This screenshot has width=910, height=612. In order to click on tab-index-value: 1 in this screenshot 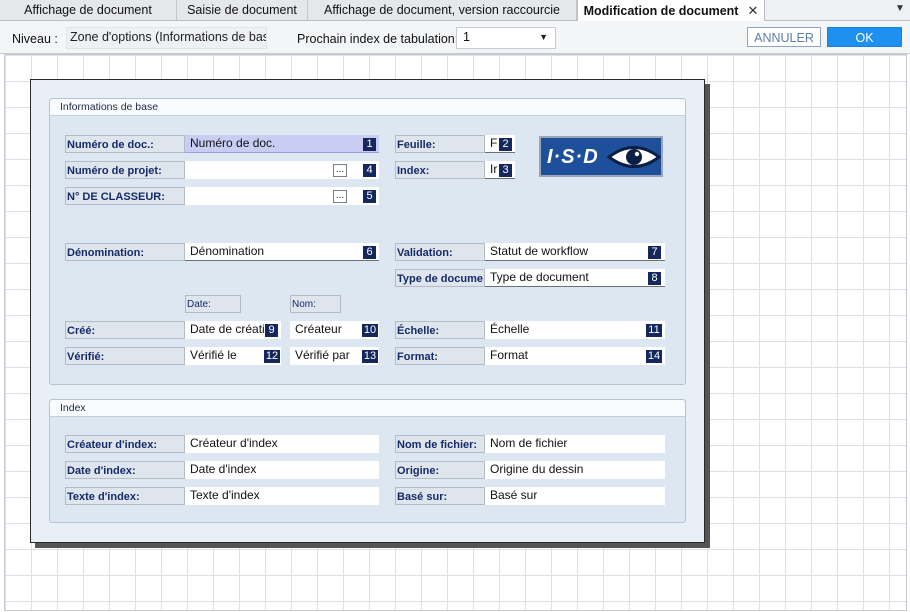, I will do `click(466, 37)`.